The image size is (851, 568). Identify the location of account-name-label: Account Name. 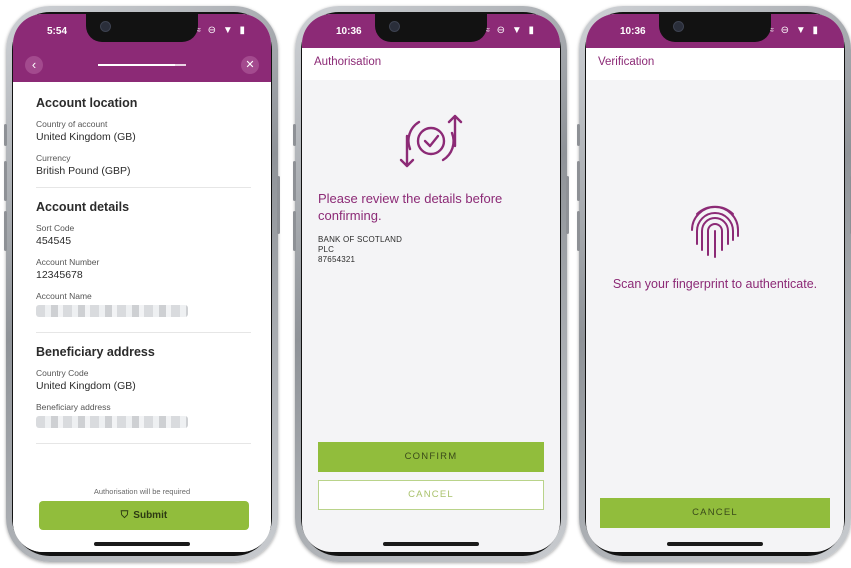
(64, 296).